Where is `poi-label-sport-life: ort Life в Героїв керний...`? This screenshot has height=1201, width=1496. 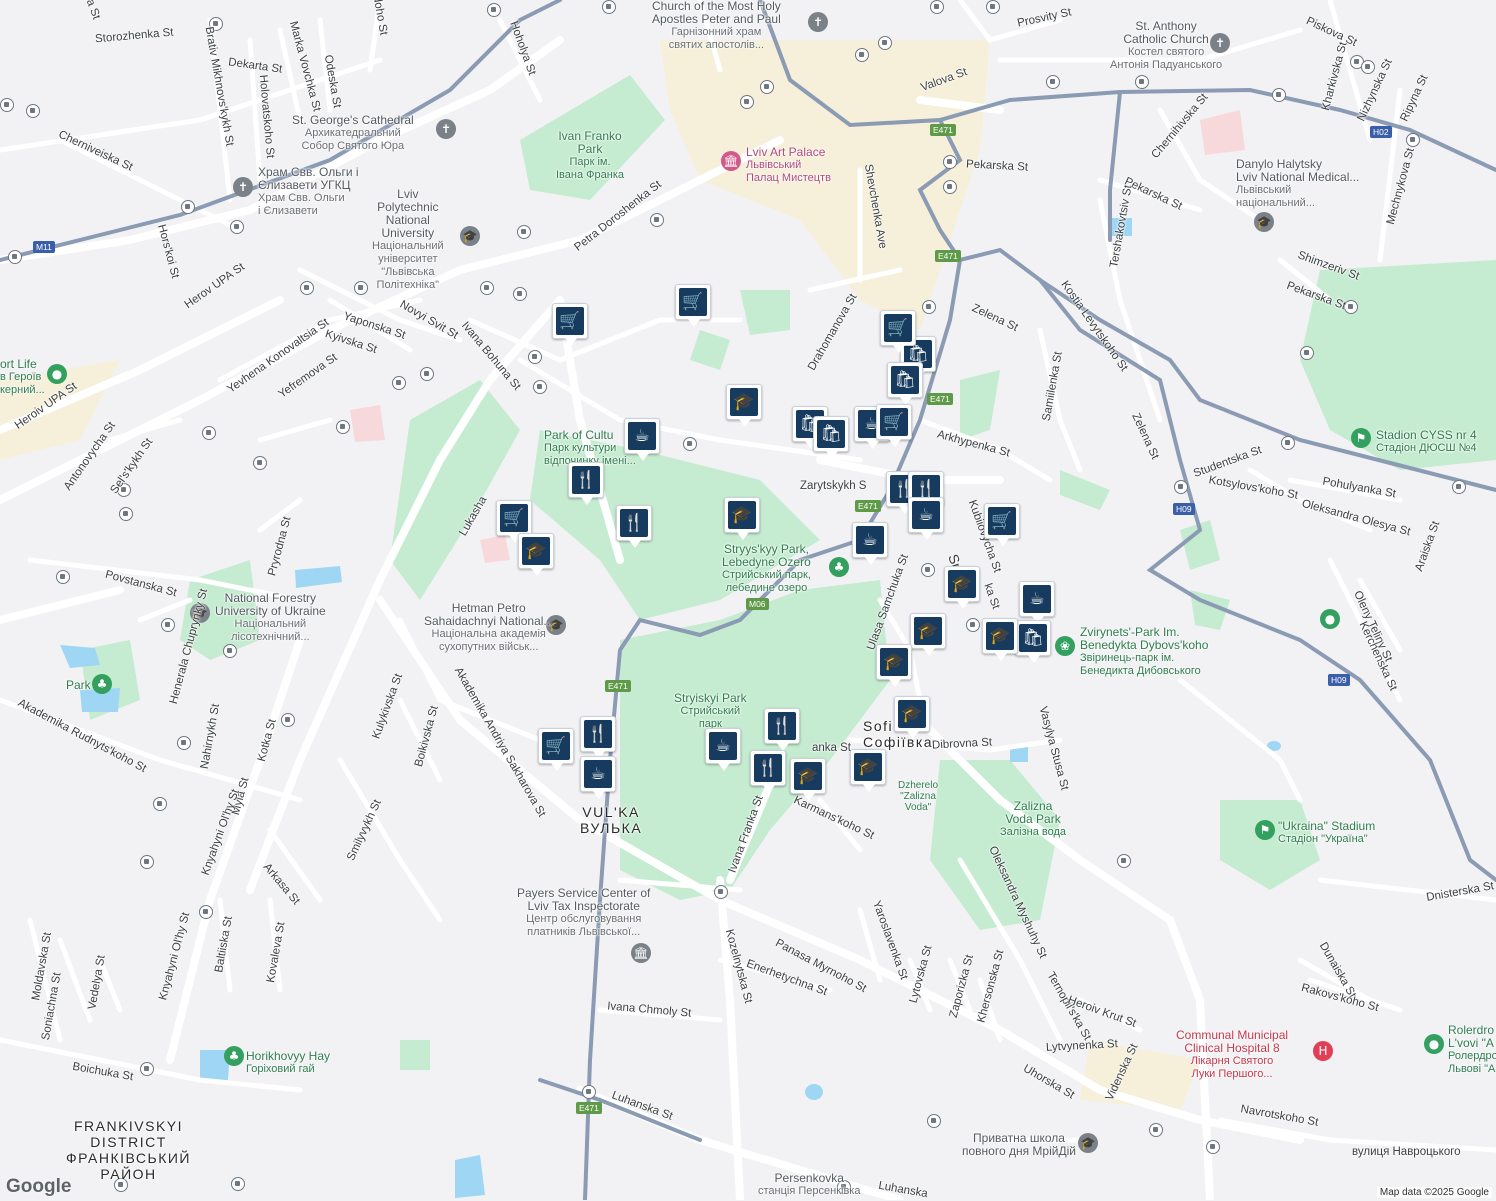
poi-label-sport-life: ort Life в Героїв керний... is located at coordinates (22, 377).